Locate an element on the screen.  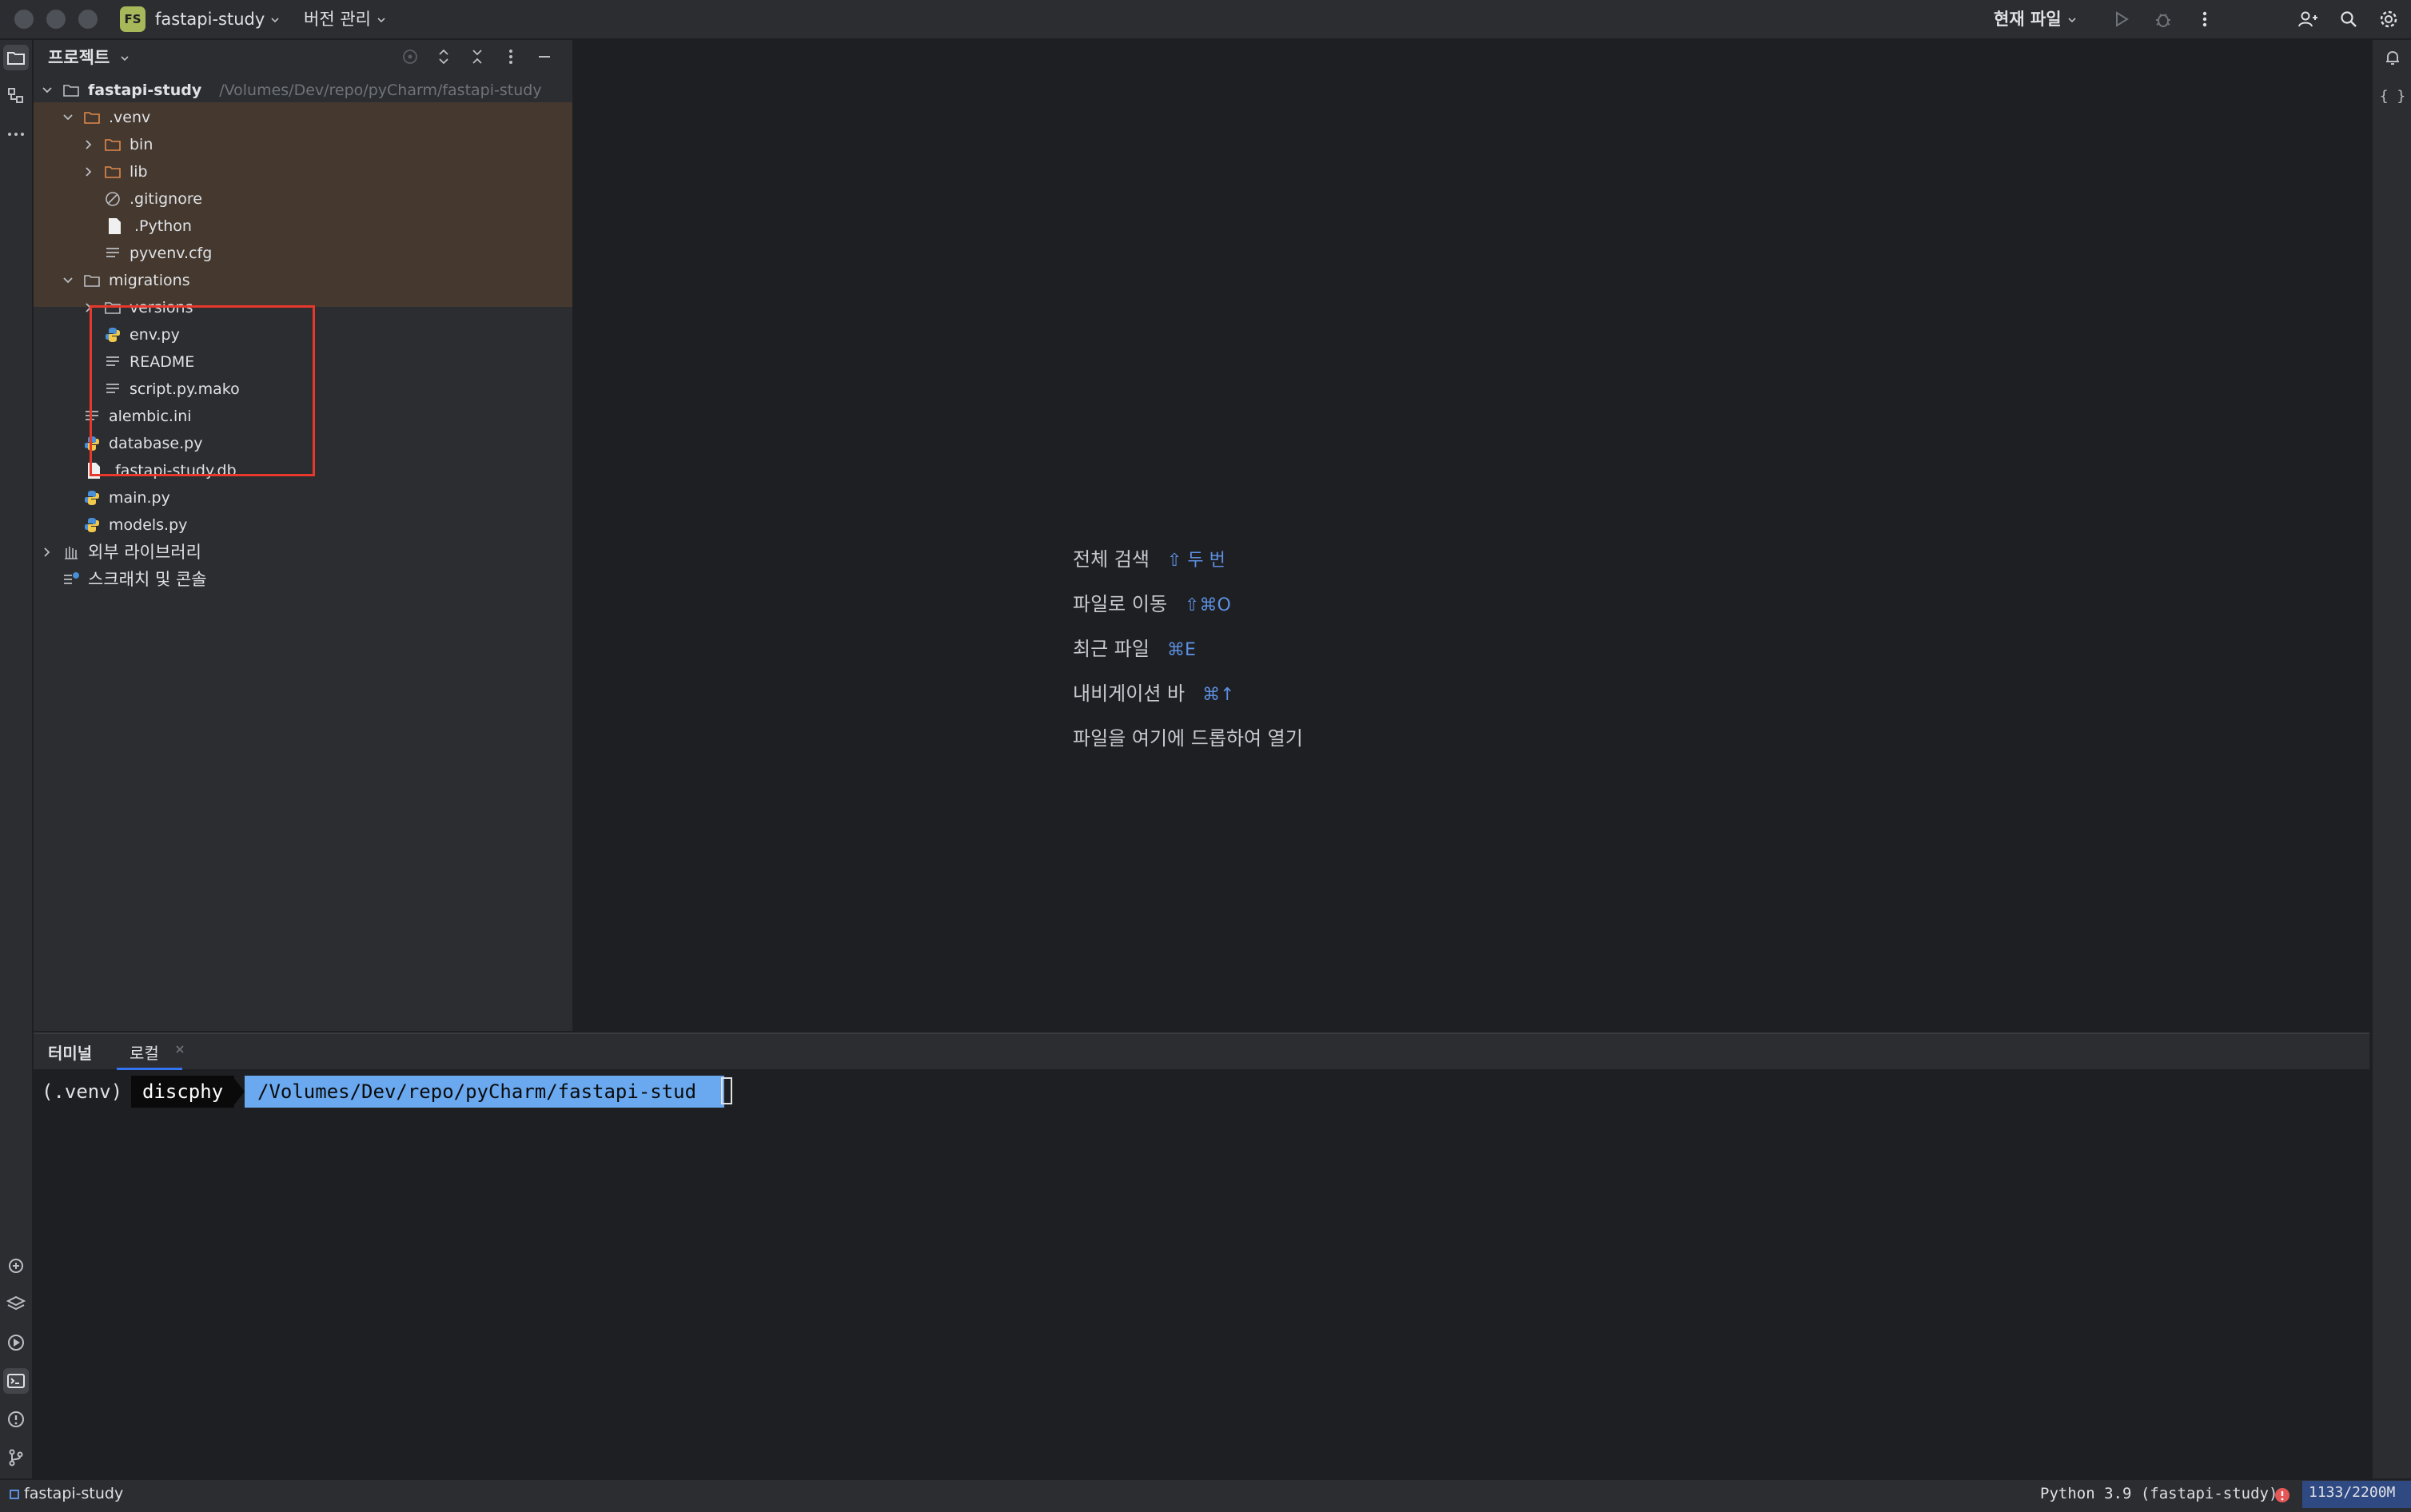
close-window-button is located at coordinates (24, 19).